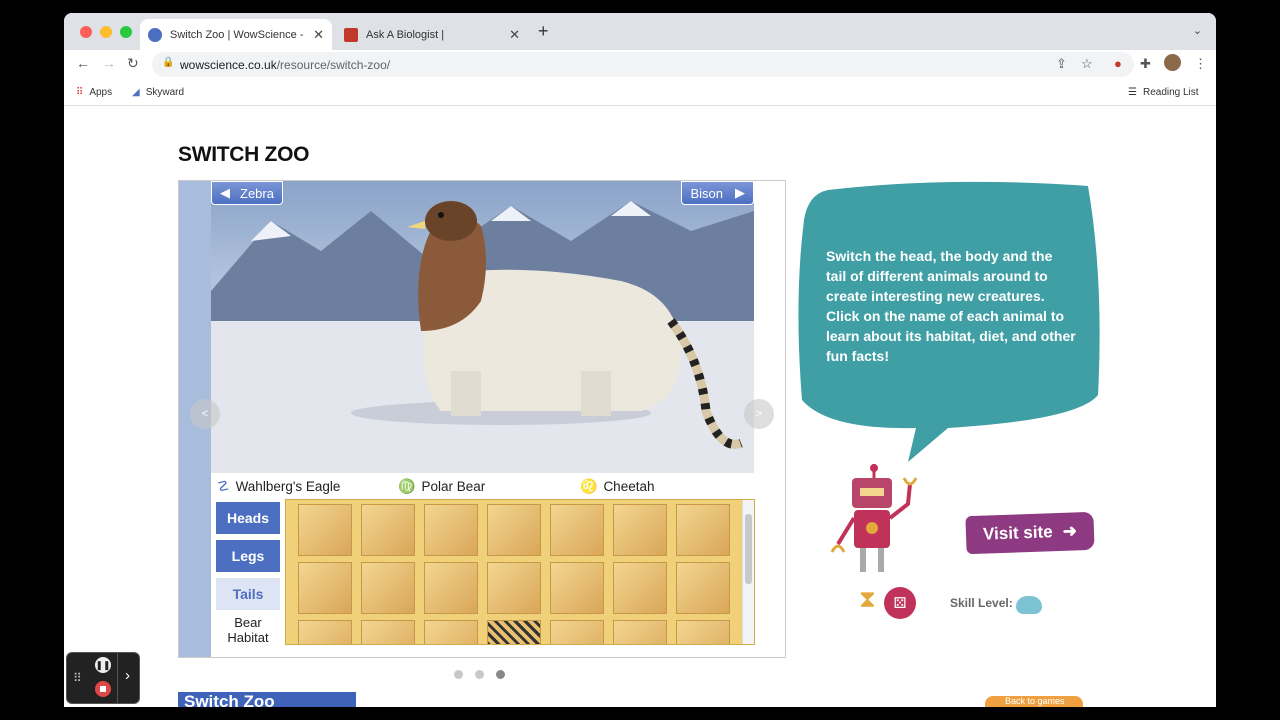 This screenshot has height=720, width=1280. I want to click on next-animal-button: Bison ▶, so click(717, 193).